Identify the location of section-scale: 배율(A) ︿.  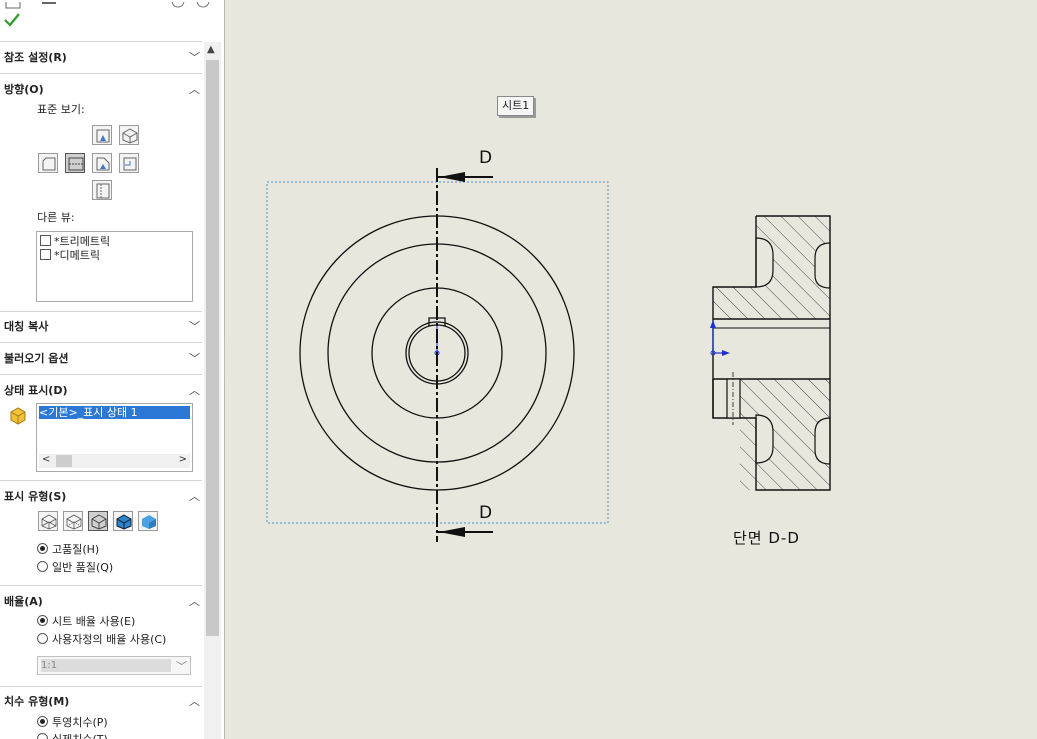
(103, 602).